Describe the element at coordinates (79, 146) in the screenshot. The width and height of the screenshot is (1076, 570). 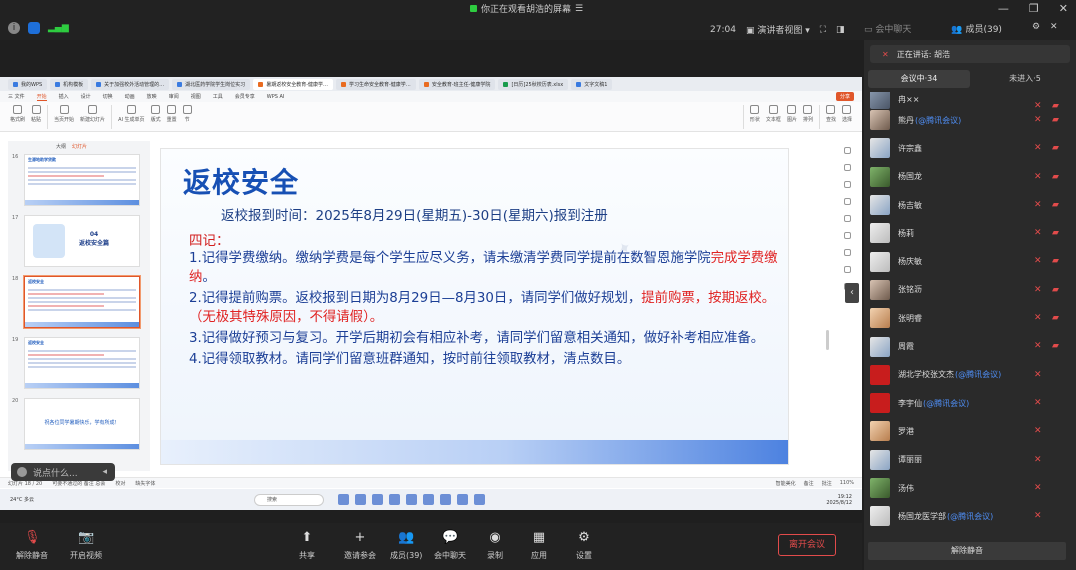
I see `slides-tab: 幻灯片` at that location.